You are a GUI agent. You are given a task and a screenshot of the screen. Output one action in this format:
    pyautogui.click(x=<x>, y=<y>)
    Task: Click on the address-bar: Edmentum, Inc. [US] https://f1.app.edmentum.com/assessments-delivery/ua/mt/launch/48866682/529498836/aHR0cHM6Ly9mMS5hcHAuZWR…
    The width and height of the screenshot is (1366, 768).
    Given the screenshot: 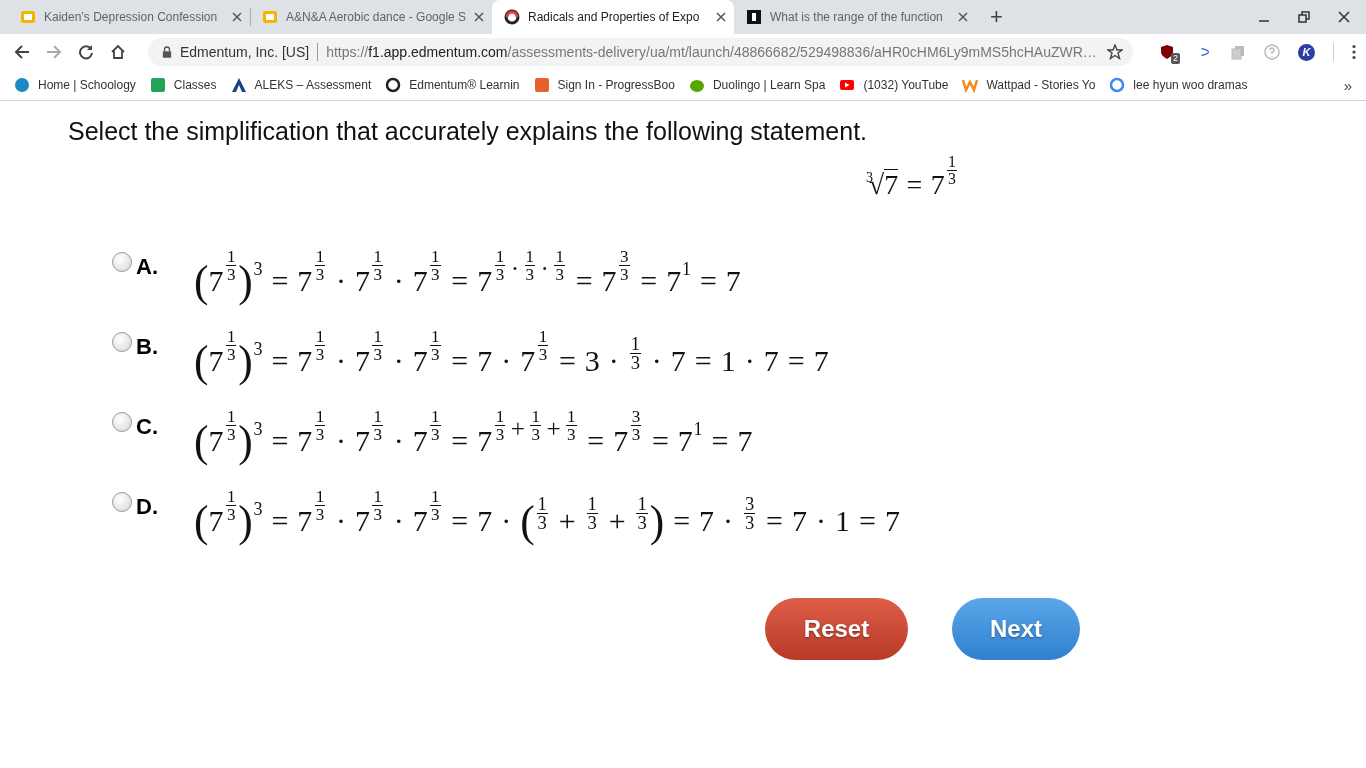 What is the action you would take?
    pyautogui.click(x=640, y=52)
    